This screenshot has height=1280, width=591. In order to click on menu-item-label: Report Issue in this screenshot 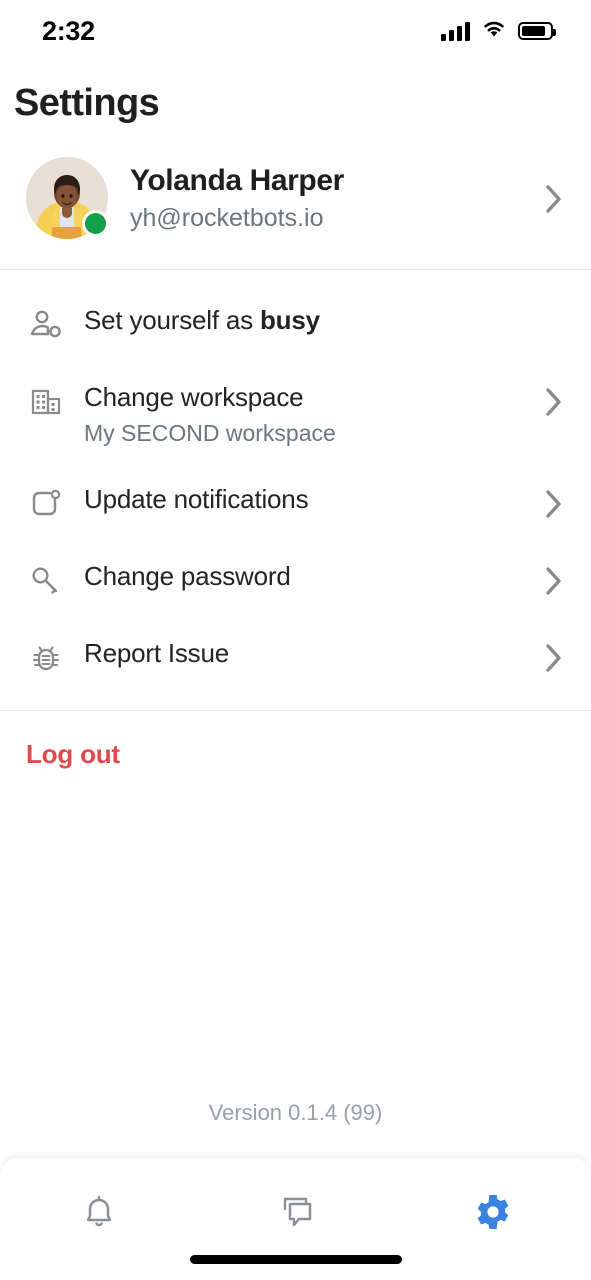, I will do `click(157, 653)`.